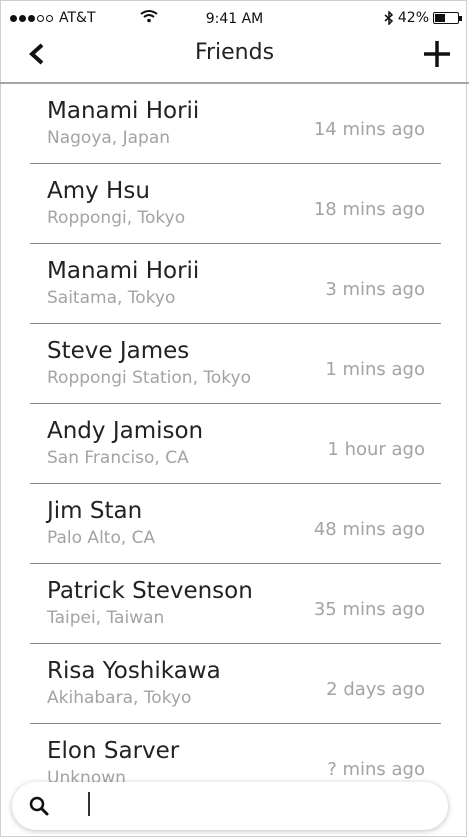 This screenshot has width=469, height=839. I want to click on friend-location: San Franciso, CA, so click(118, 458).